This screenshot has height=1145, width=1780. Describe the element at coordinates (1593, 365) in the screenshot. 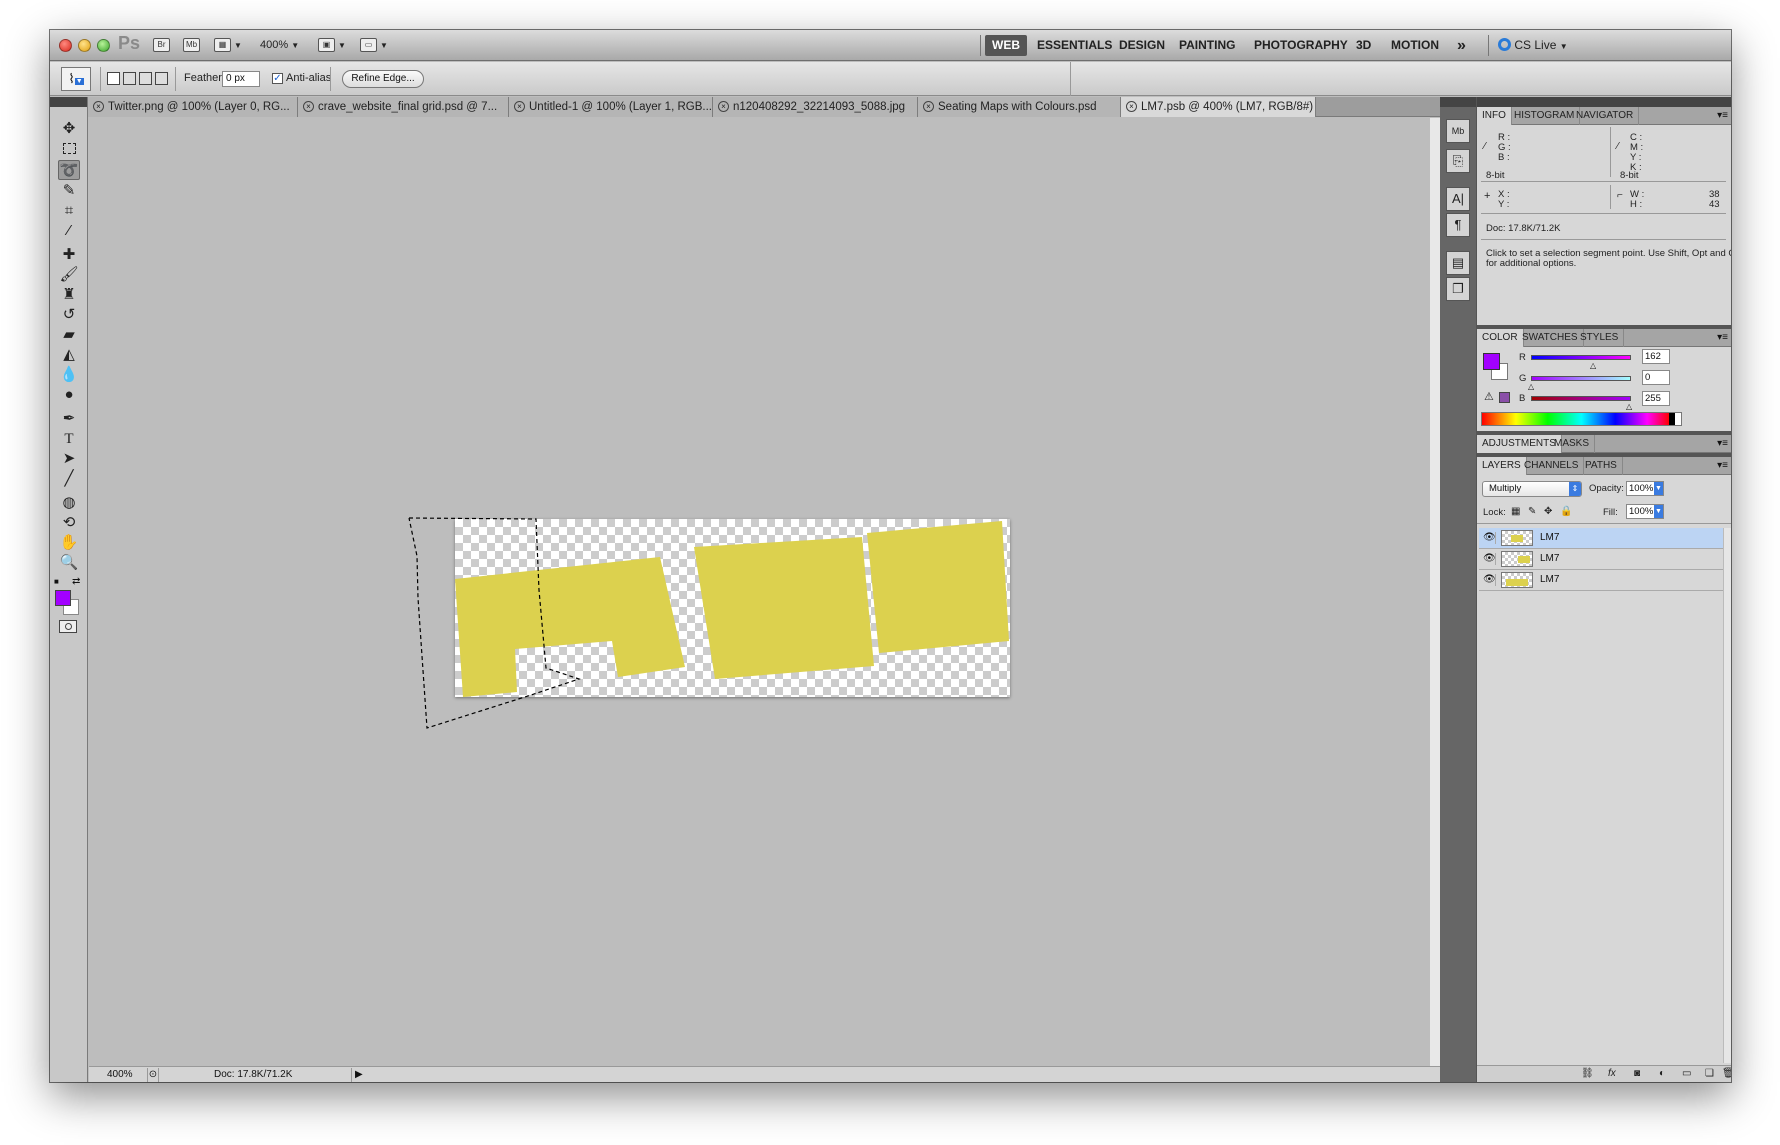

I see `red-slider-thumb: △` at that location.